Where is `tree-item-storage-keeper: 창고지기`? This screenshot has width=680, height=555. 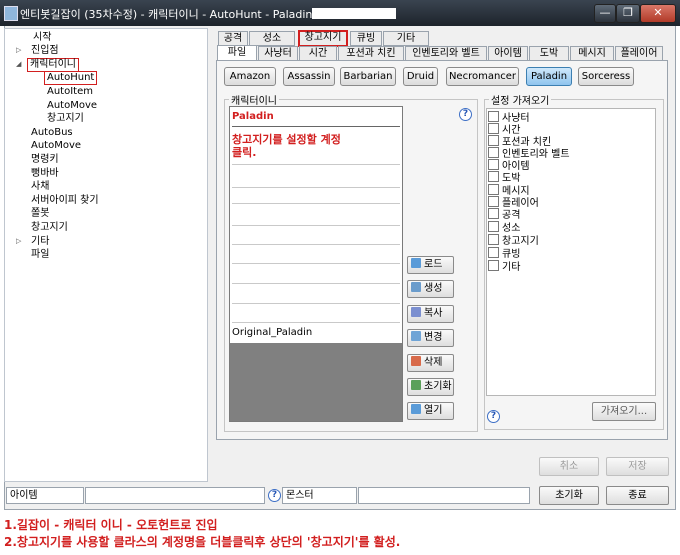
tree-item-storage-keeper: 창고지기 is located at coordinates (65, 119).